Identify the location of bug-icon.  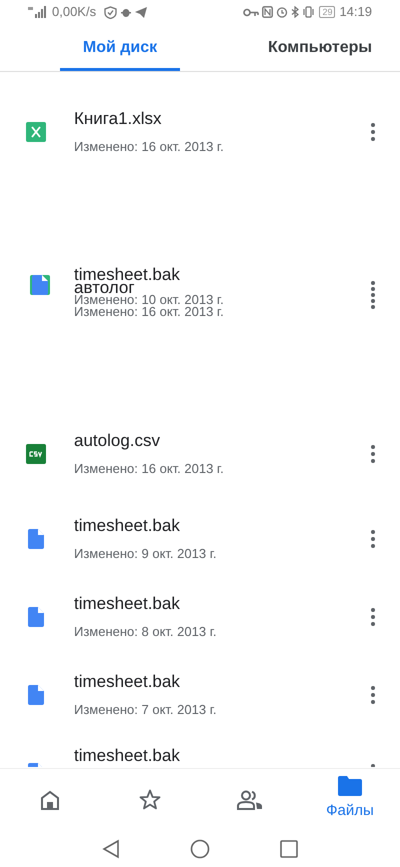
(126, 12).